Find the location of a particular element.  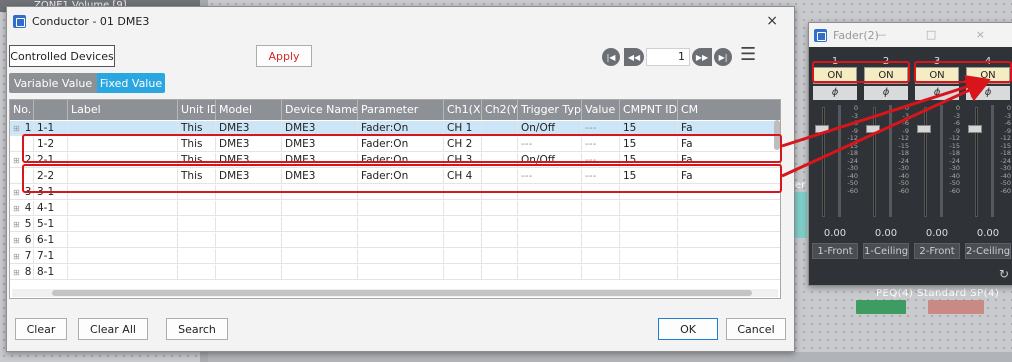

search-button: Search is located at coordinates (197, 329).